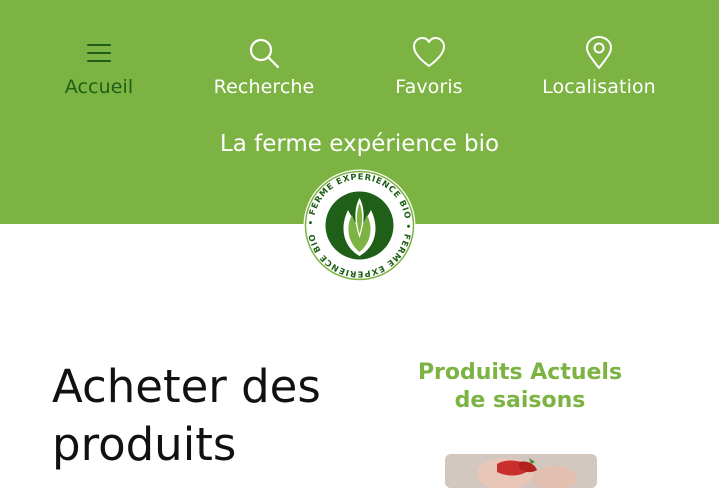 Image resolution: width=719 pixels, height=488 pixels. I want to click on nav-label-accueil: Accueil, so click(99, 87).